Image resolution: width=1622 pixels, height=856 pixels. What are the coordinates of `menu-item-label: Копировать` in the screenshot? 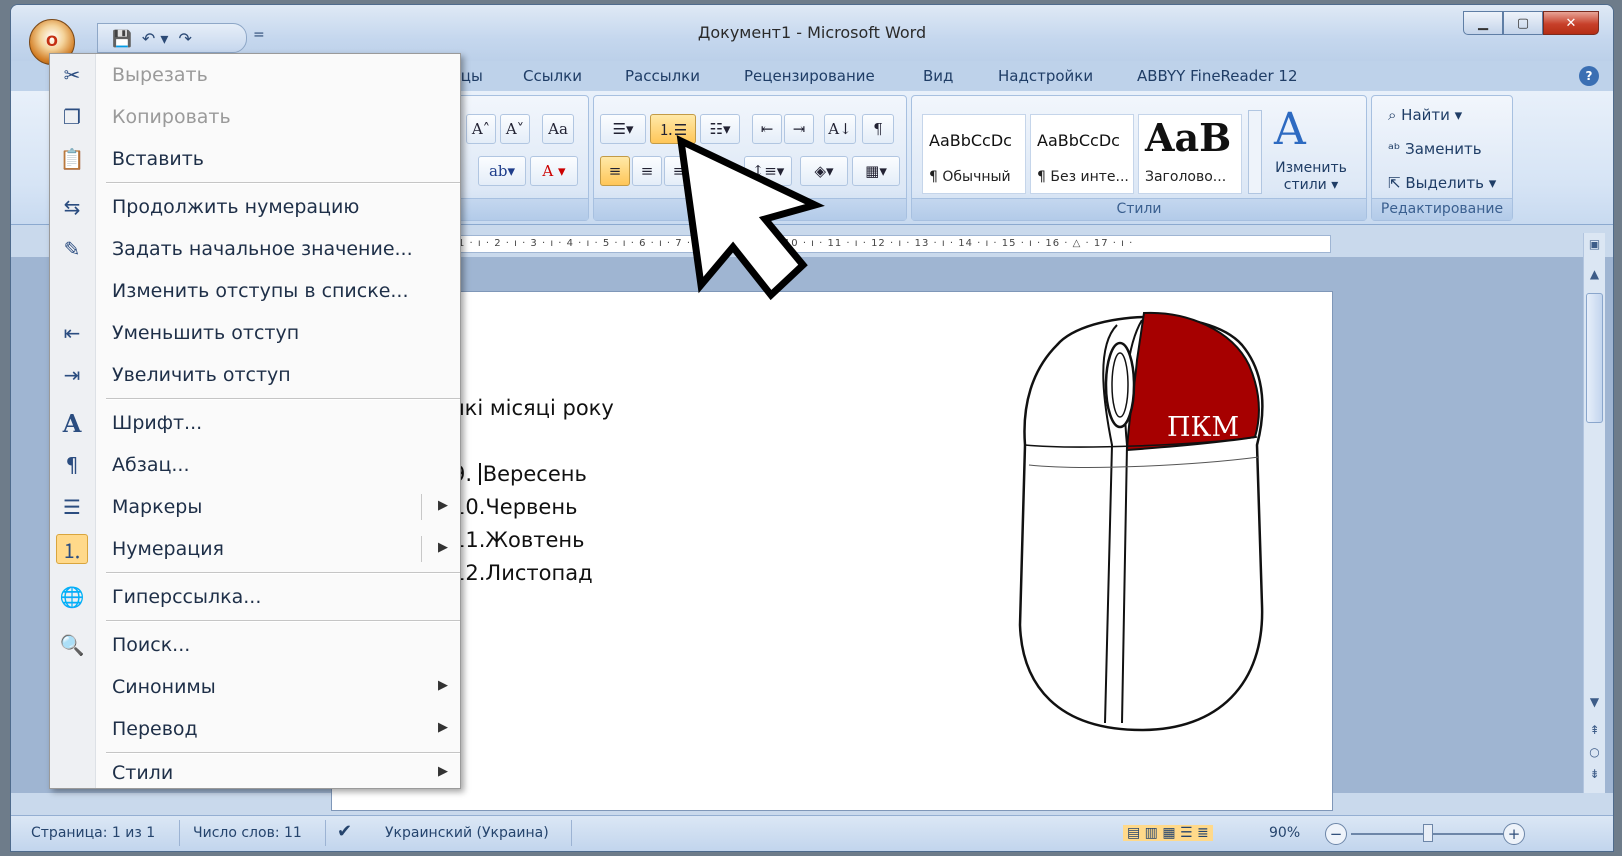 It's located at (171, 117).